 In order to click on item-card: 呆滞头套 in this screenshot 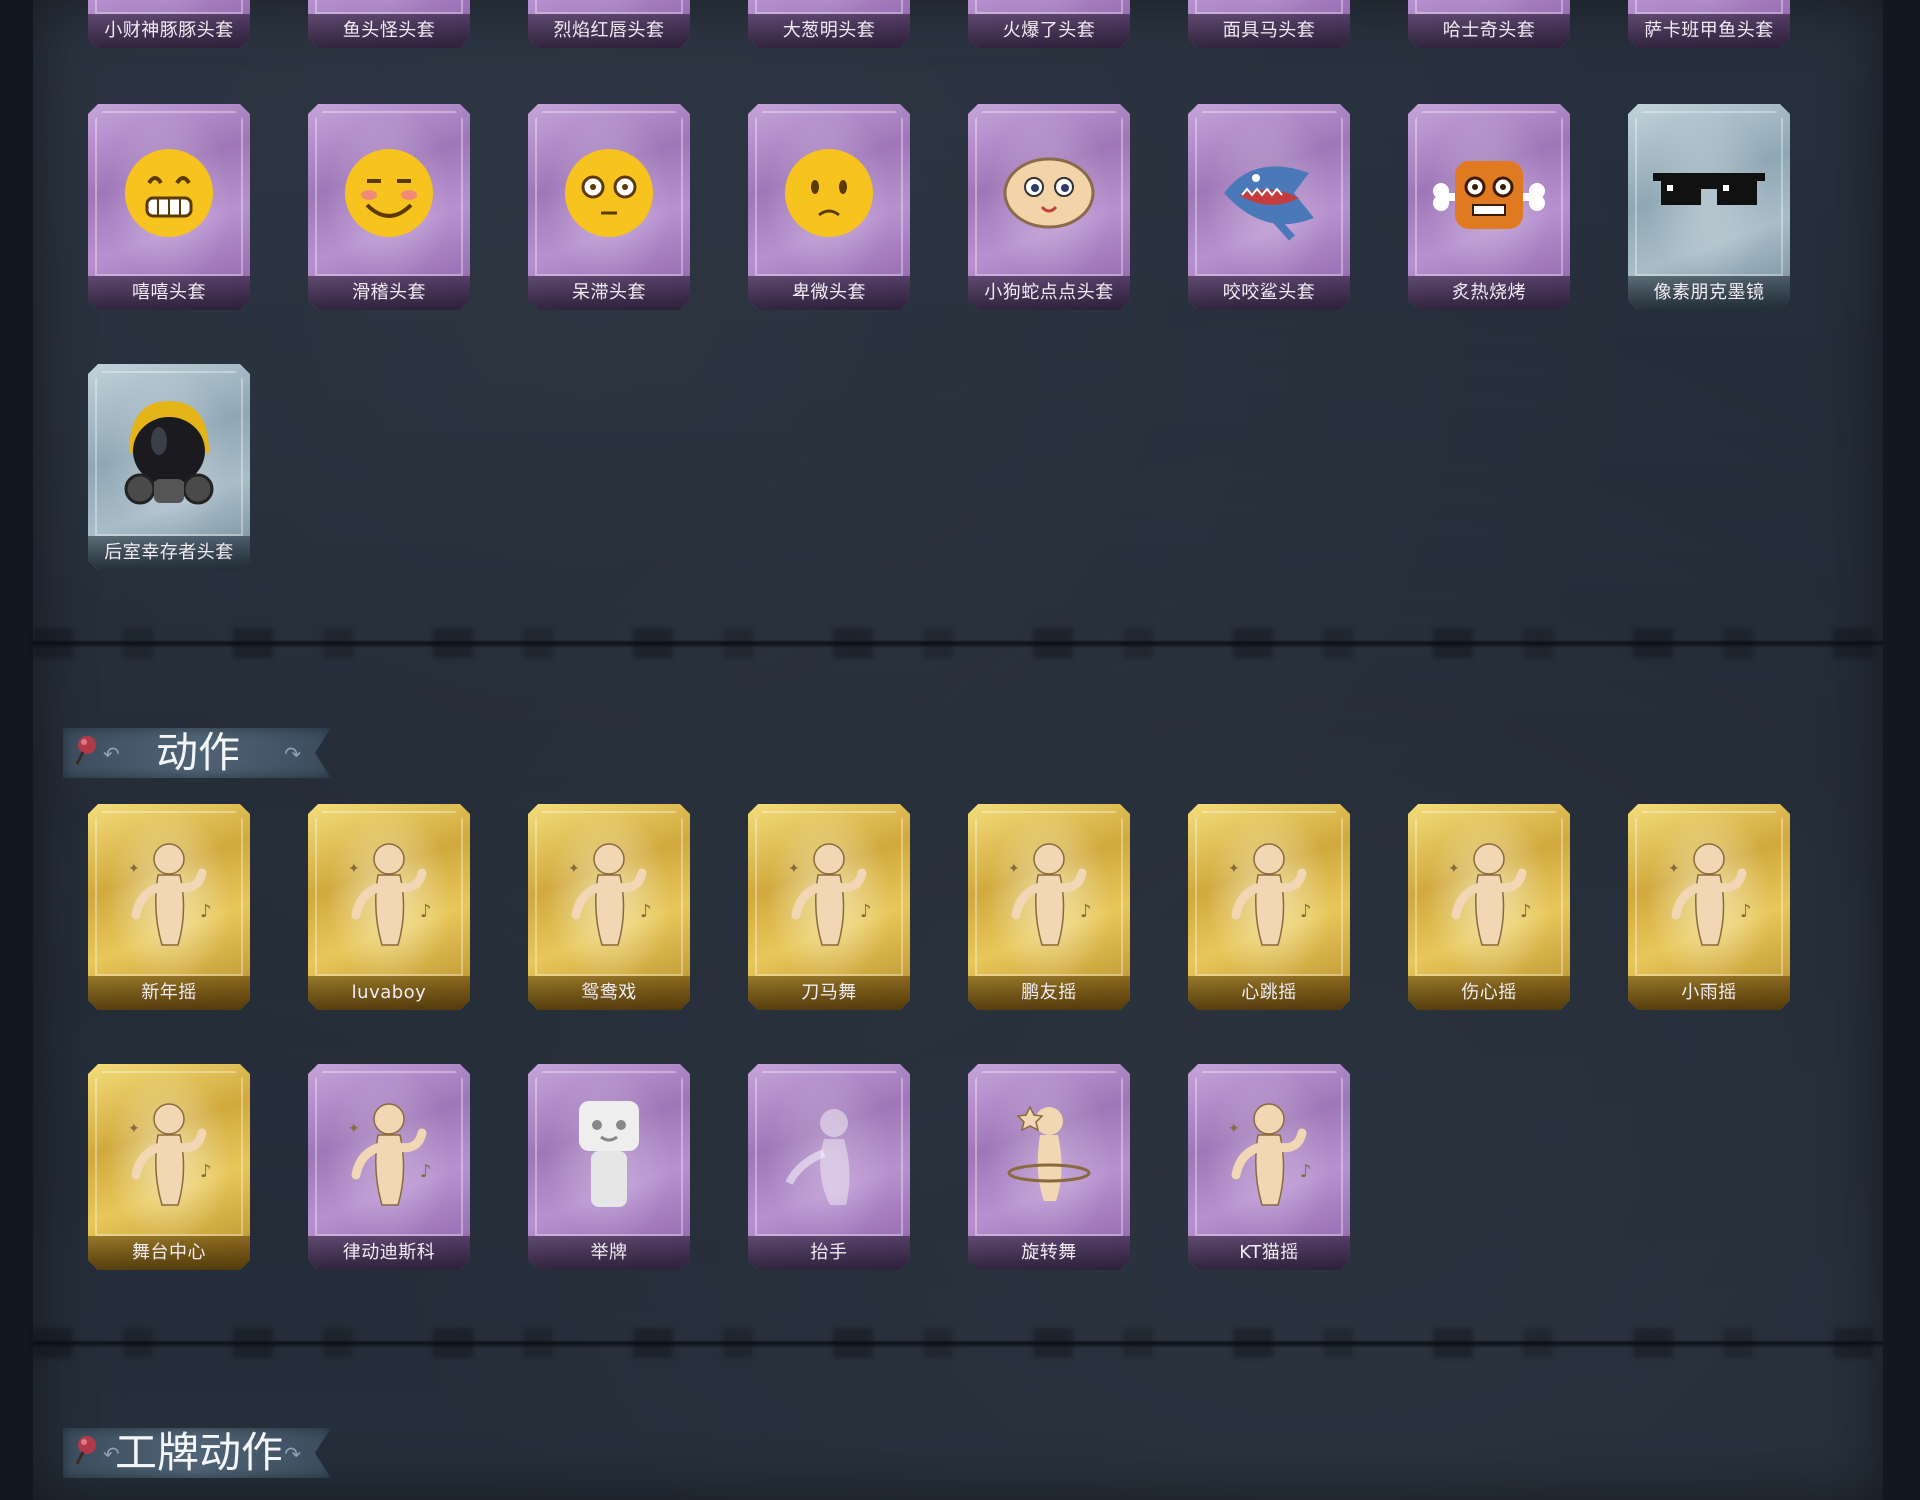, I will do `click(609, 207)`.